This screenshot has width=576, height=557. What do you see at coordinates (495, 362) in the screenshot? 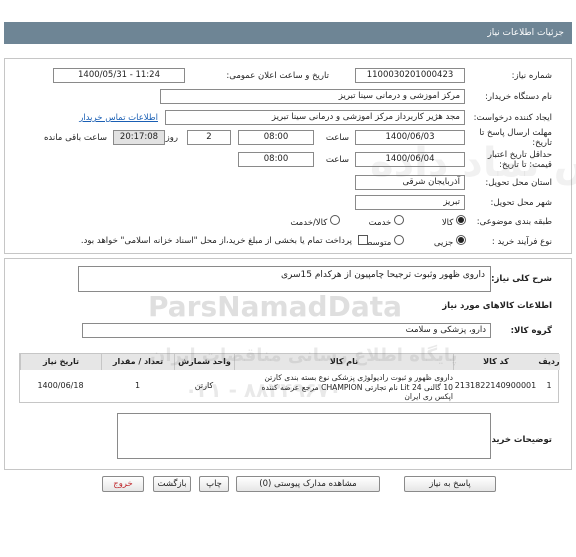
I see `col-code: کد کالا` at bounding box center [495, 362].